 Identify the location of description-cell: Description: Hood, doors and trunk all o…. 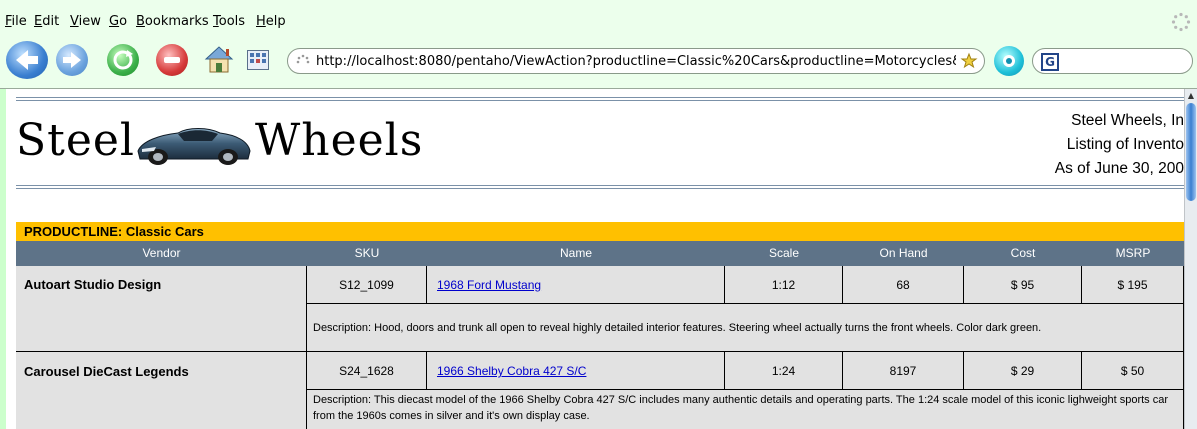
(745, 328).